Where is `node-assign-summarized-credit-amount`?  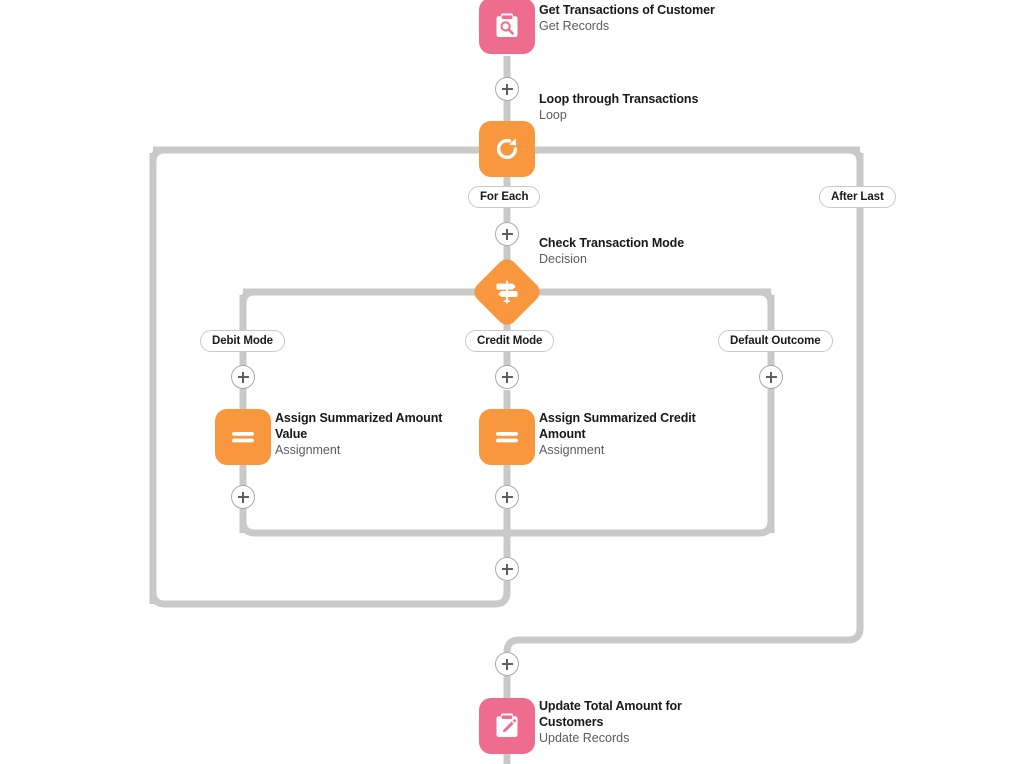
node-assign-summarized-credit-amount is located at coordinates (507, 437).